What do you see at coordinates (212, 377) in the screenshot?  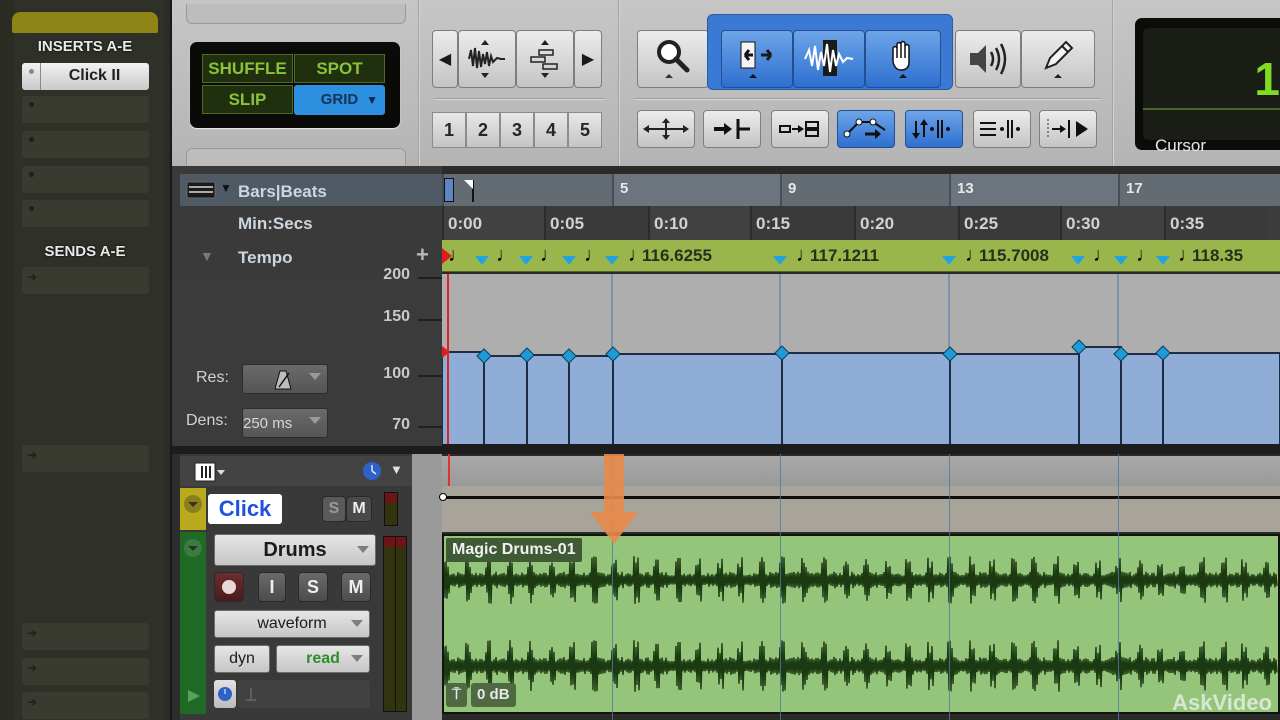 I see `res-label: Res:` at bounding box center [212, 377].